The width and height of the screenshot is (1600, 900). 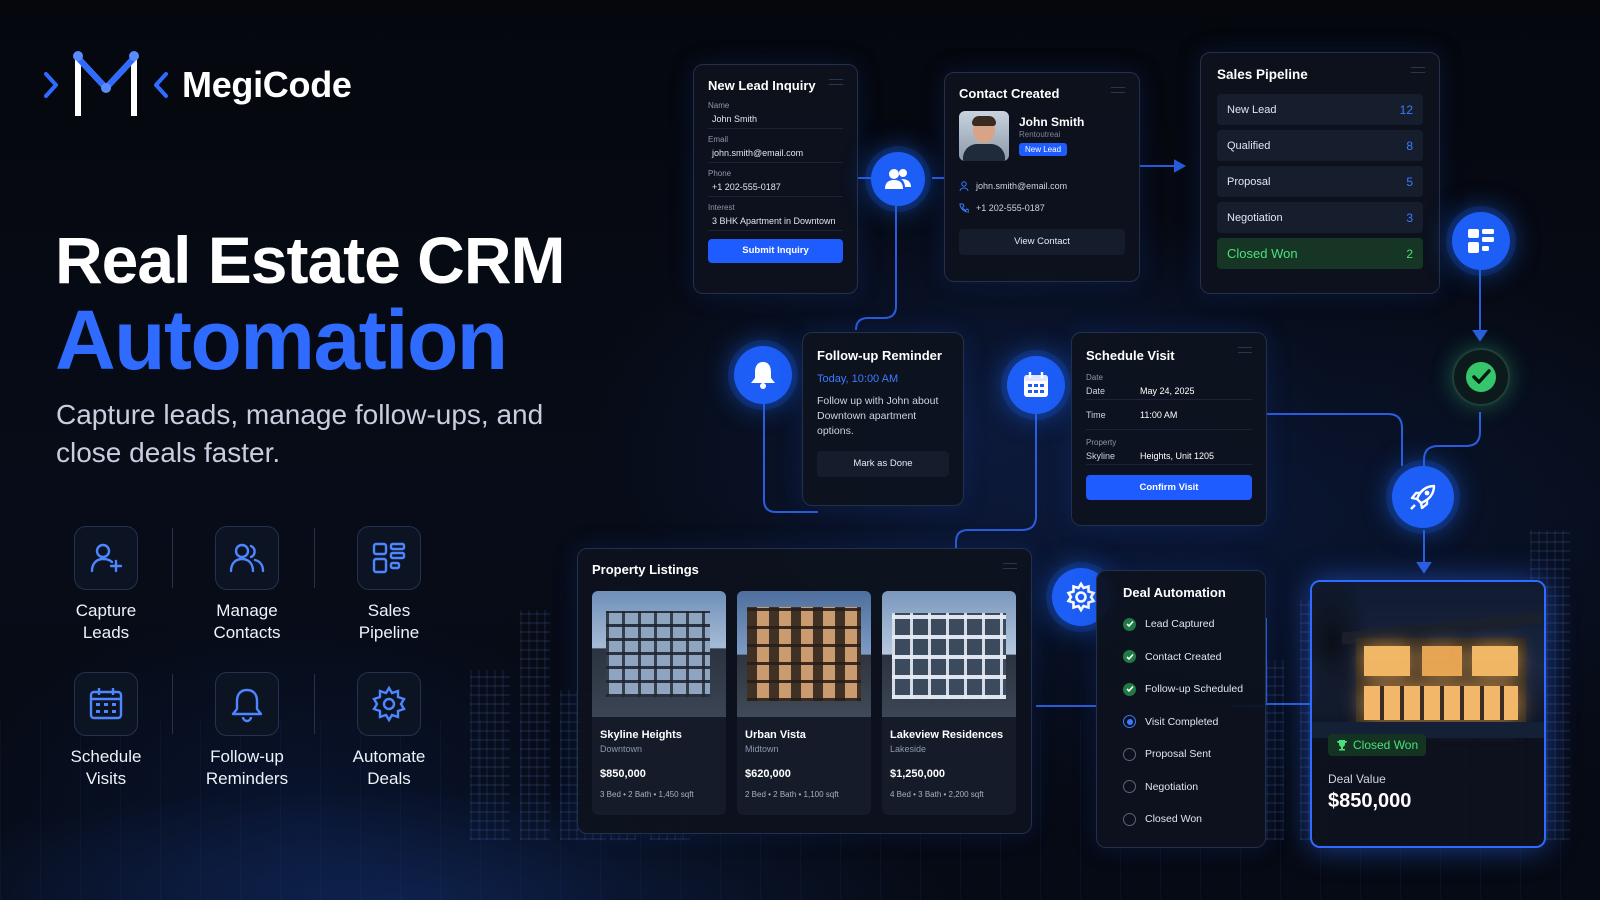 I want to click on pipeline-stage: Proposal 5, so click(x=1320, y=181).